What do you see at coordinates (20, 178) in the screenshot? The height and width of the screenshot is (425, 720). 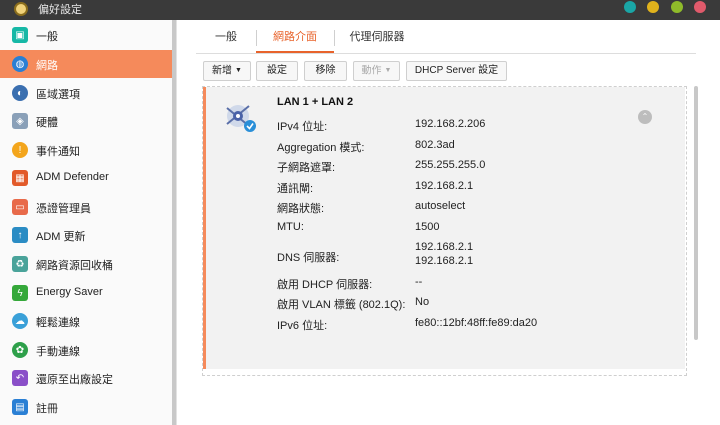 I see `firewall-icon: ▦` at bounding box center [20, 178].